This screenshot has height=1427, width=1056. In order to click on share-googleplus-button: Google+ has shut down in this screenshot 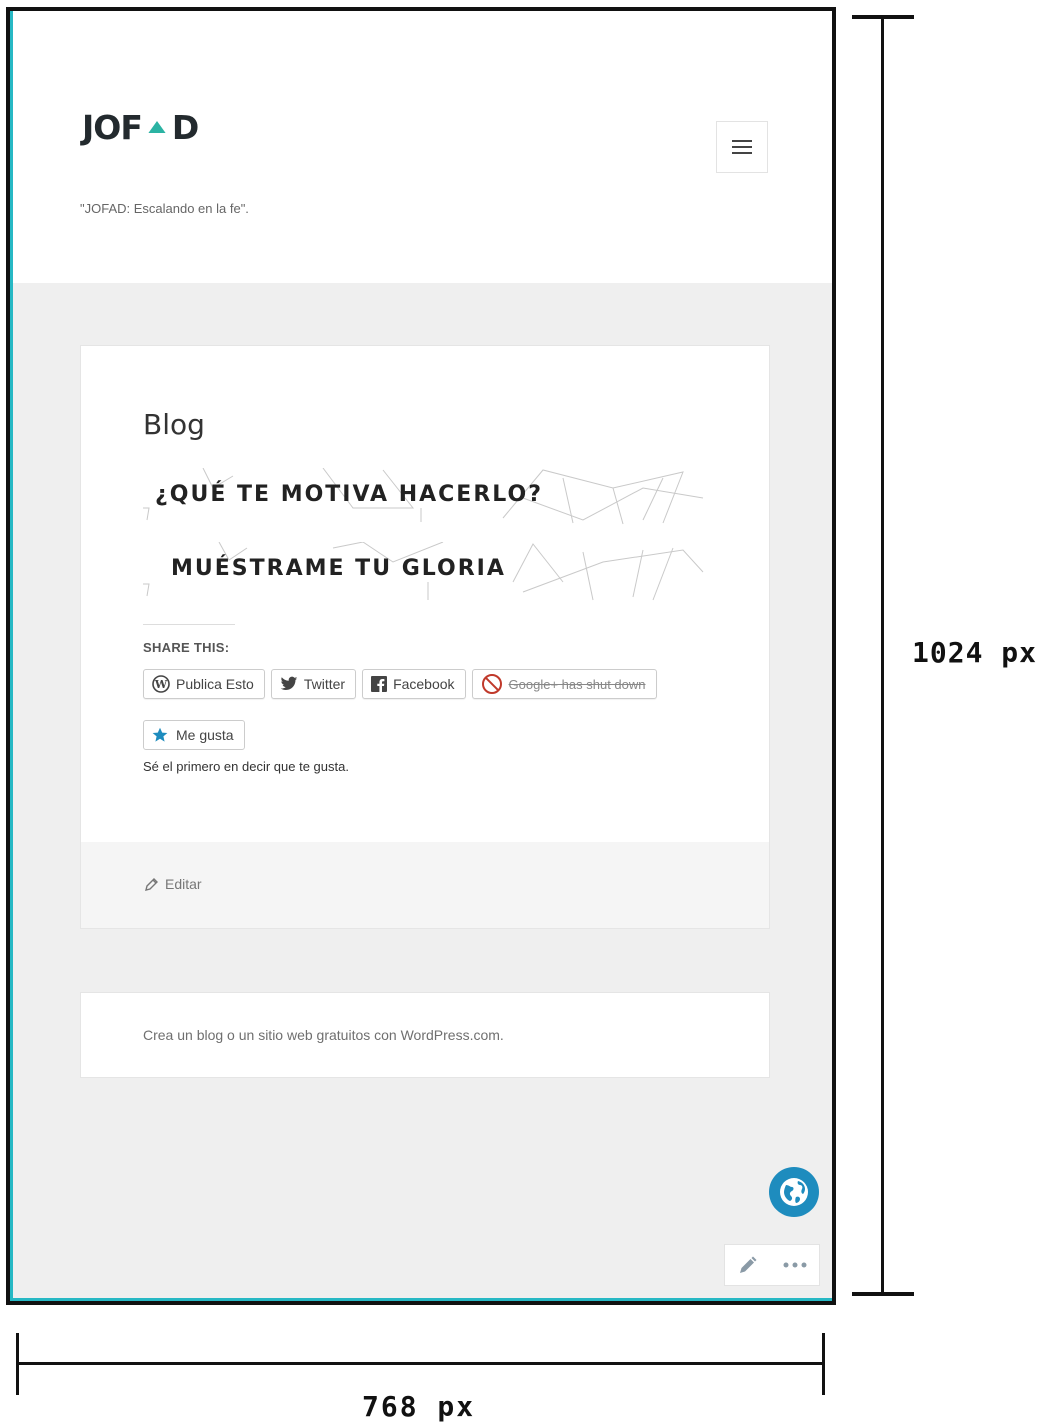, I will do `click(564, 684)`.